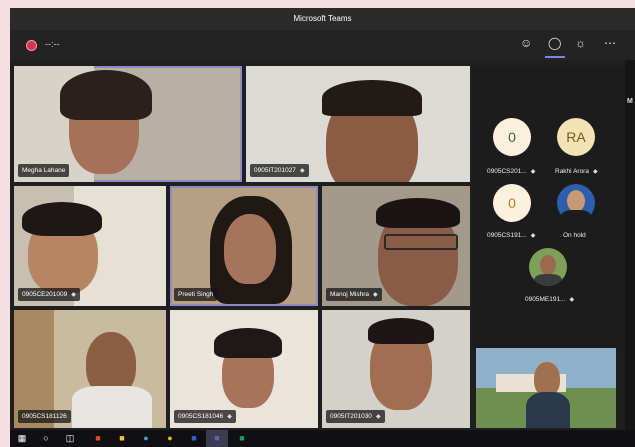 The image size is (635, 447). I want to click on video-tile: 0905IT201030 ◆, so click(396, 369).